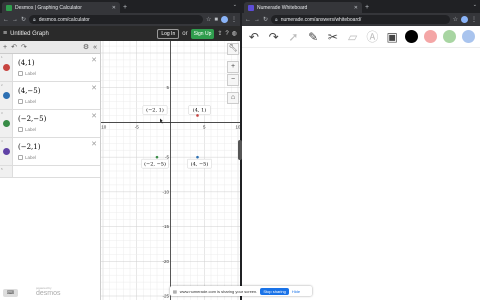 This screenshot has height=300, width=480. I want to click on color-swatches, so click(440, 36).